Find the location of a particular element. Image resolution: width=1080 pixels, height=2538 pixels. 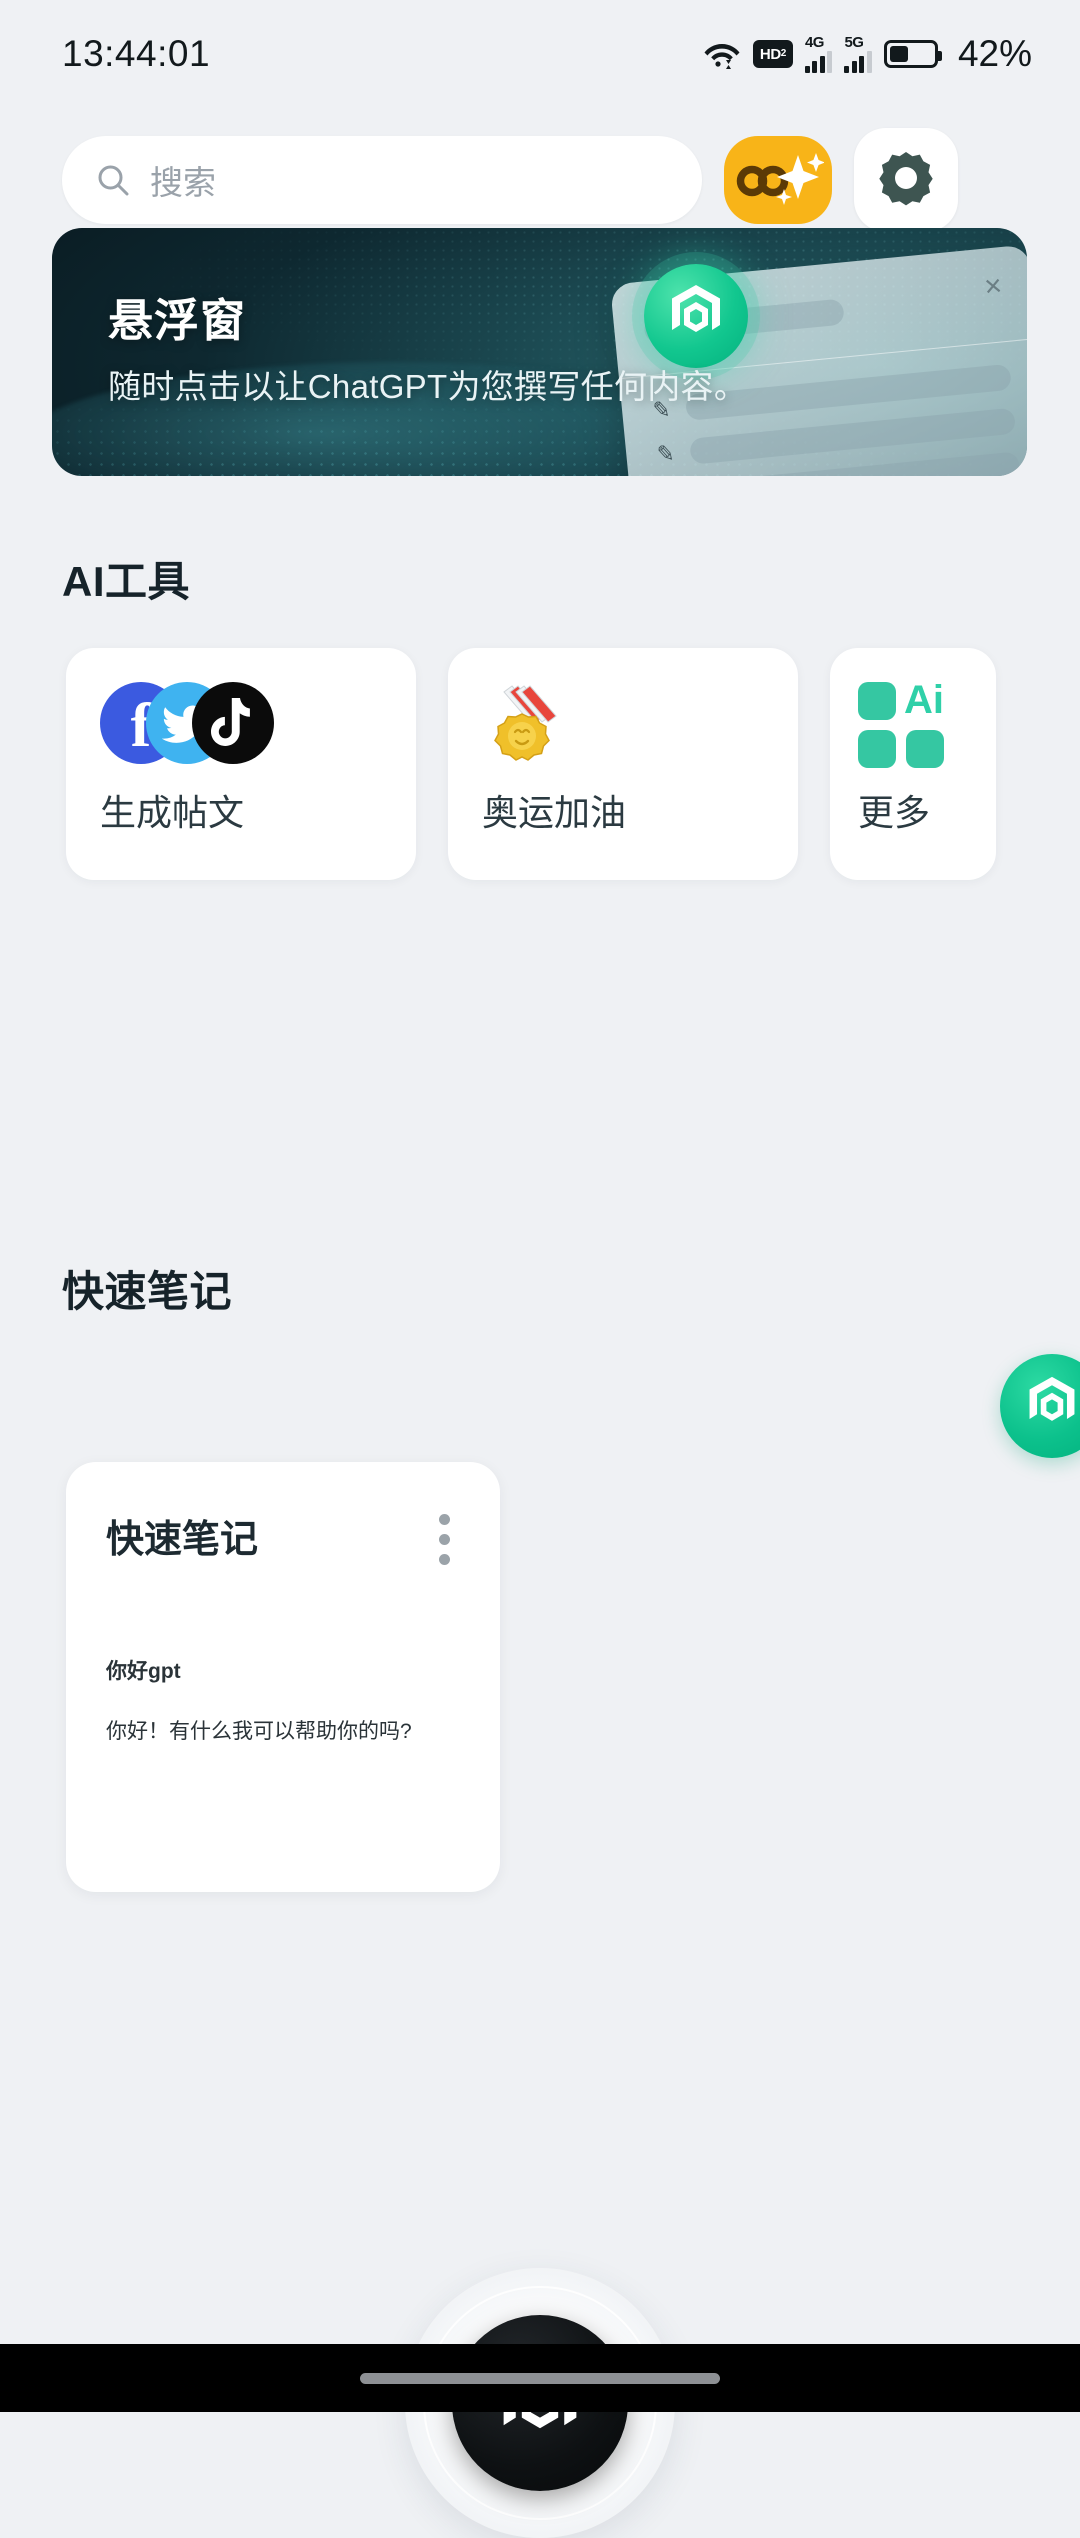

section-title-ai-tools: AI工具 is located at coordinates (126, 581).